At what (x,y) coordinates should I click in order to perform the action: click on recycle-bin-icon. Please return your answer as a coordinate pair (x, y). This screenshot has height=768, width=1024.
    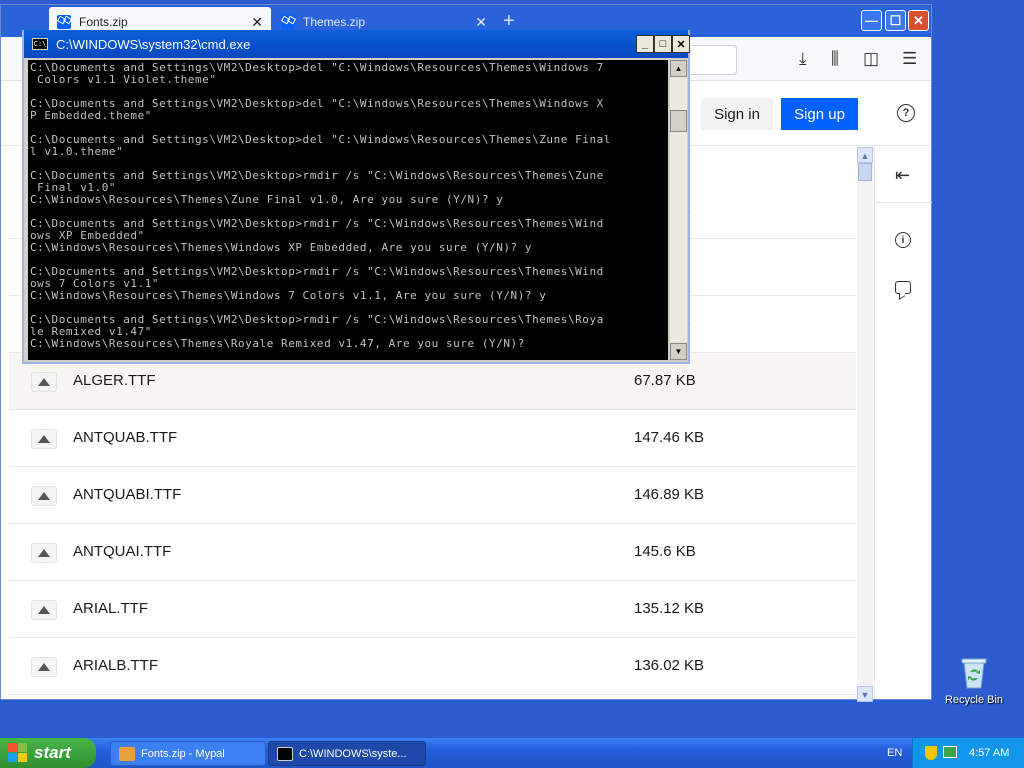
    Looking at the image, I should click on (974, 673).